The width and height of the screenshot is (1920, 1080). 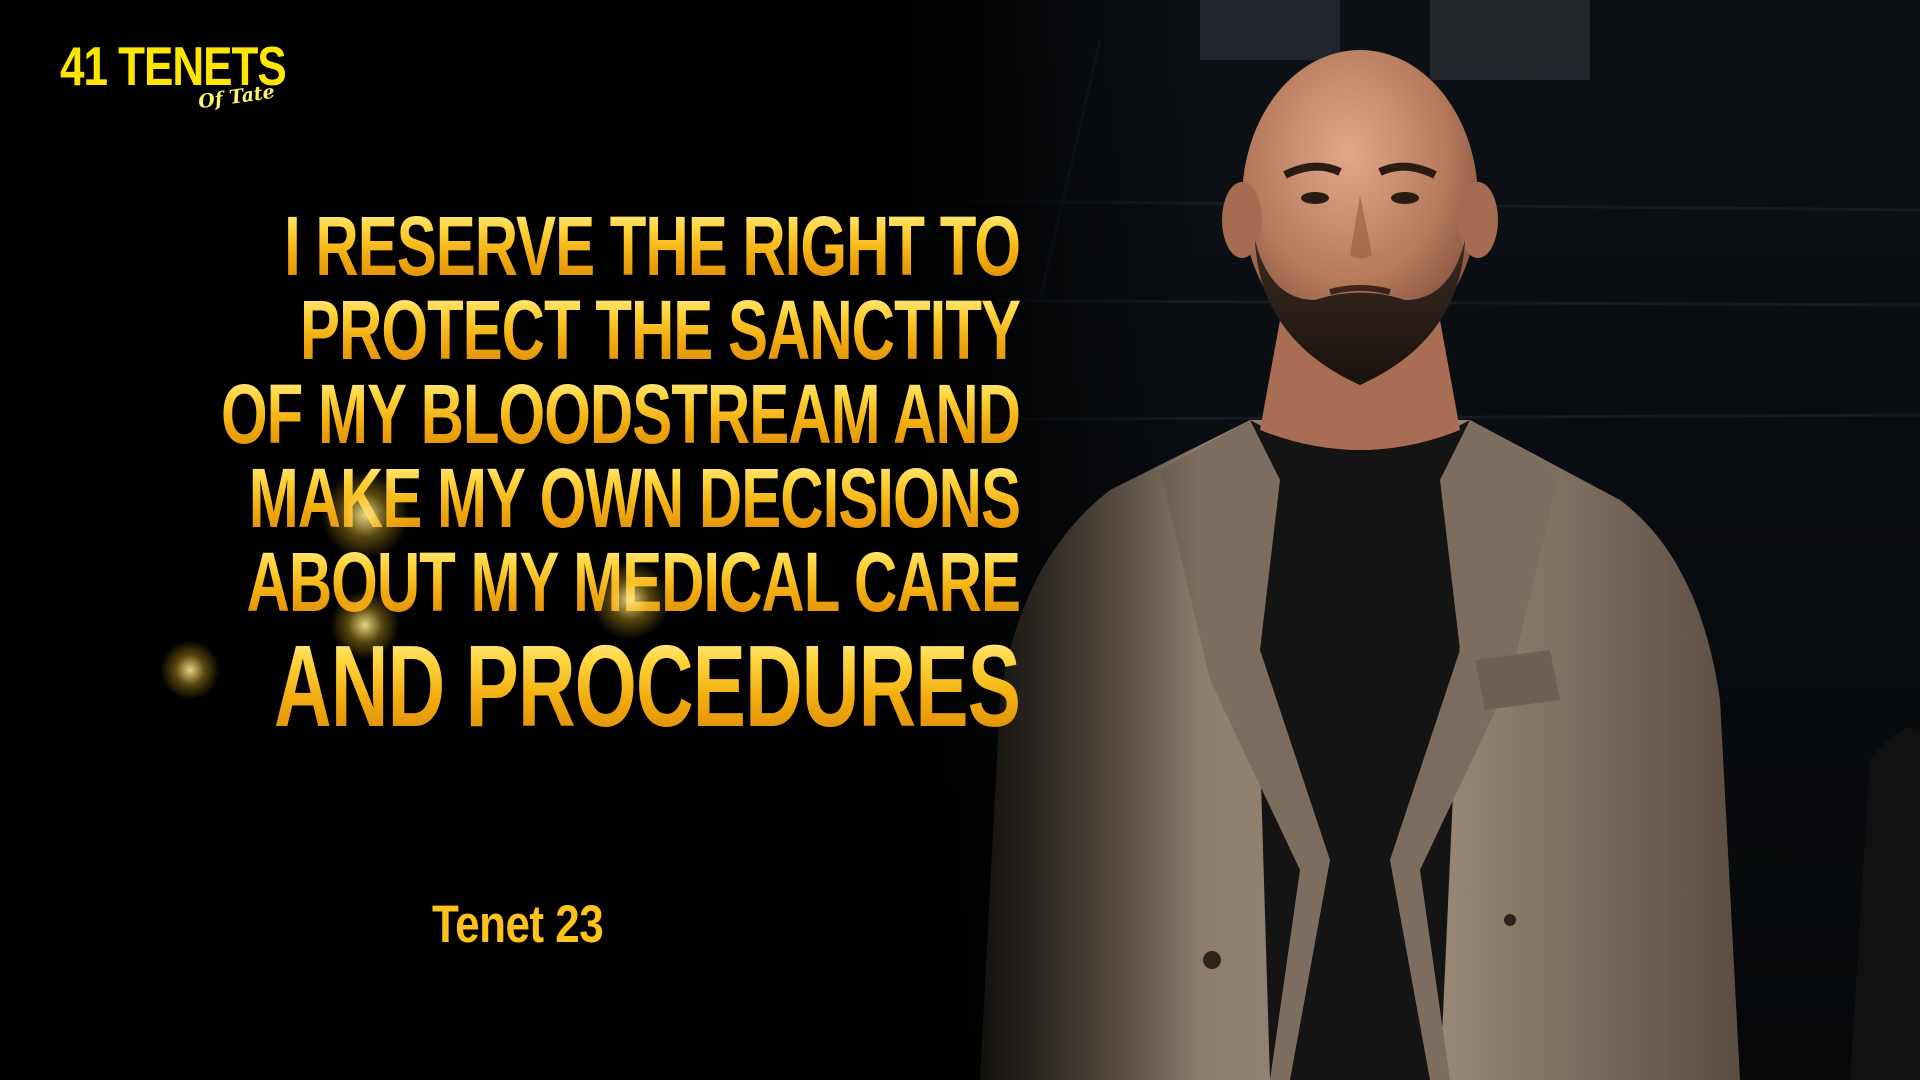 I want to click on quote-line-wrap: ABOUT MY MEDICAL CARE, so click(x=580, y=582).